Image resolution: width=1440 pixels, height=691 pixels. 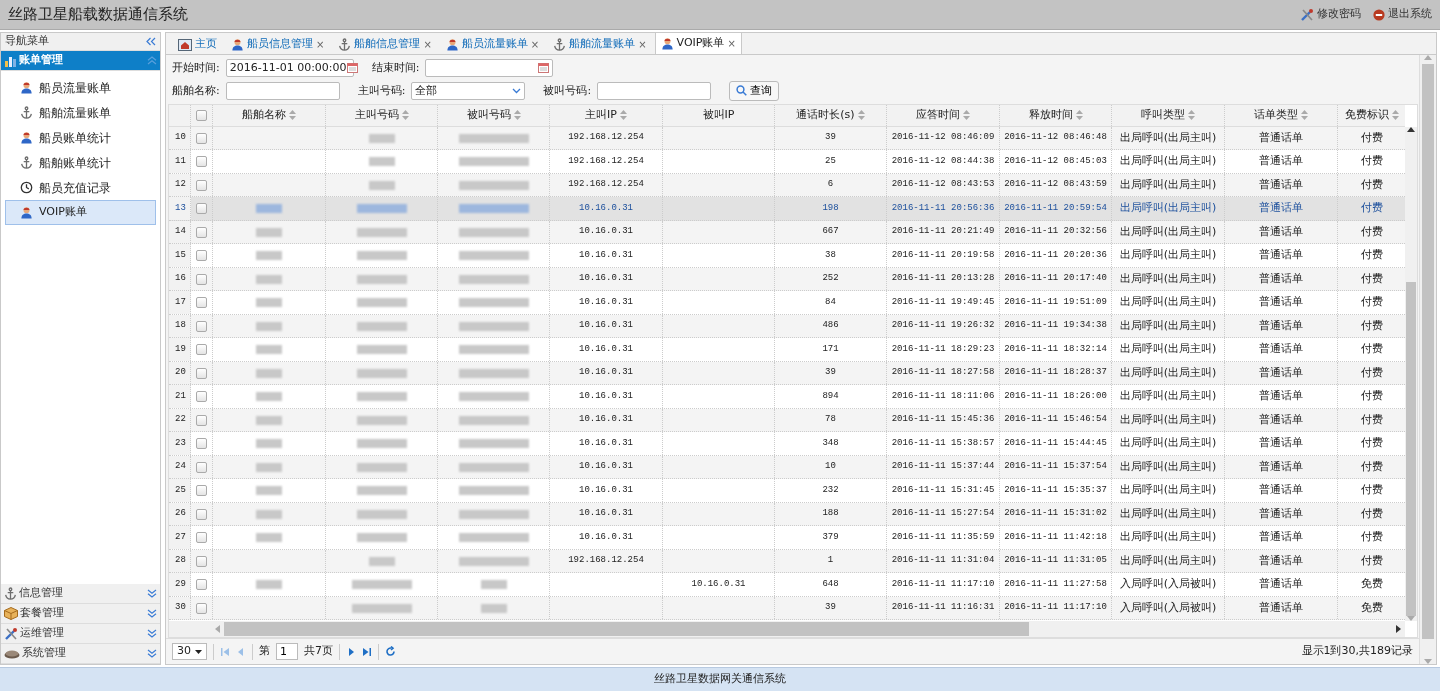 What do you see at coordinates (351, 651) in the screenshot?
I see `next-page-button` at bounding box center [351, 651].